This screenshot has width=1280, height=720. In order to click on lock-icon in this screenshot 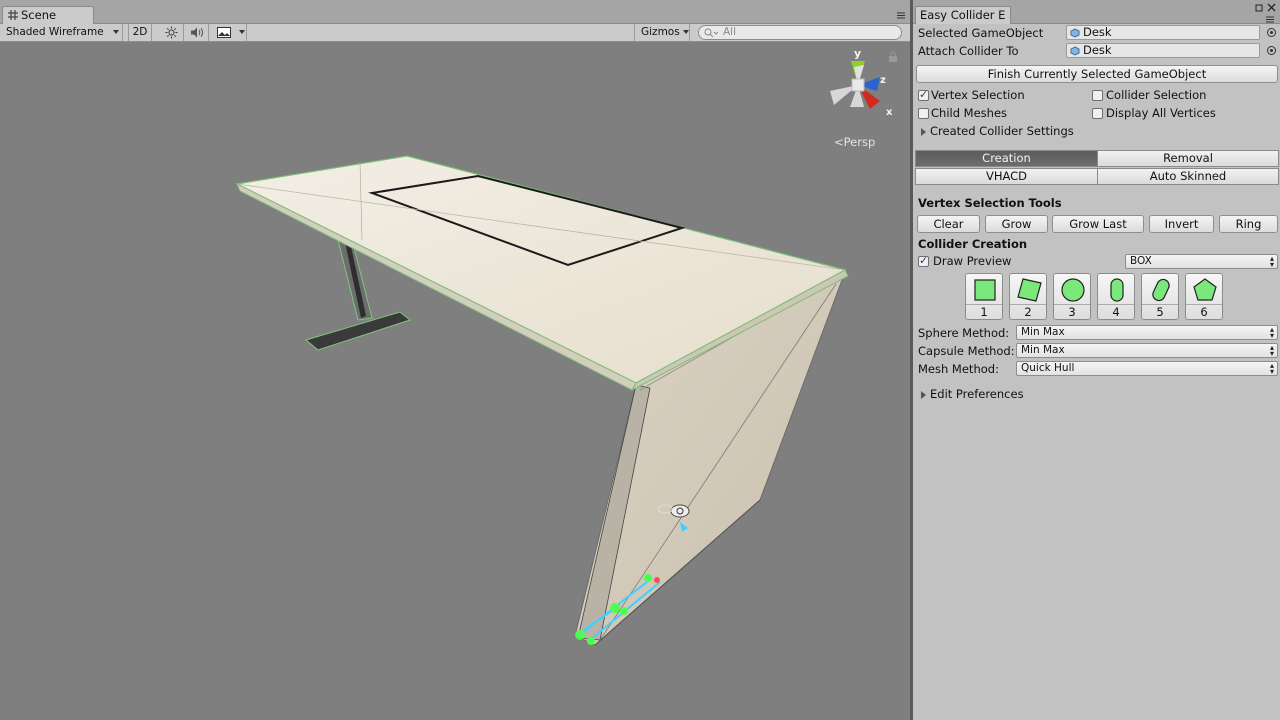, I will do `click(893, 57)`.